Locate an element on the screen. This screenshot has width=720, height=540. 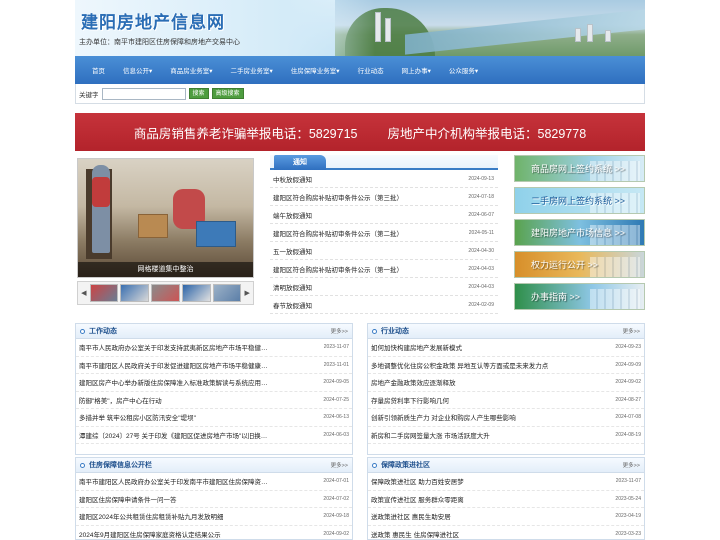
list-item: 政策宣传进社区 服务群众零距离 2023-05-24 is located at coordinates (506, 499).